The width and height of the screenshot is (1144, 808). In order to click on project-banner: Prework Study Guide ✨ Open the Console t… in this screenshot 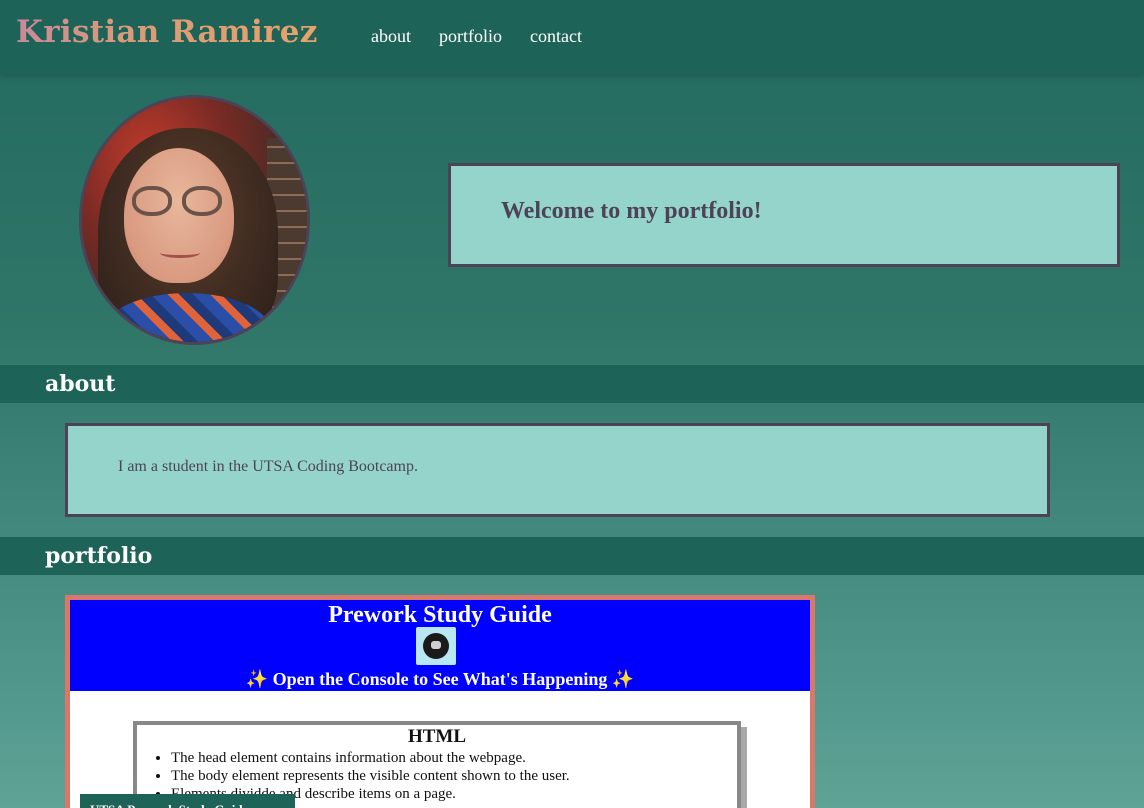, I will do `click(440, 645)`.